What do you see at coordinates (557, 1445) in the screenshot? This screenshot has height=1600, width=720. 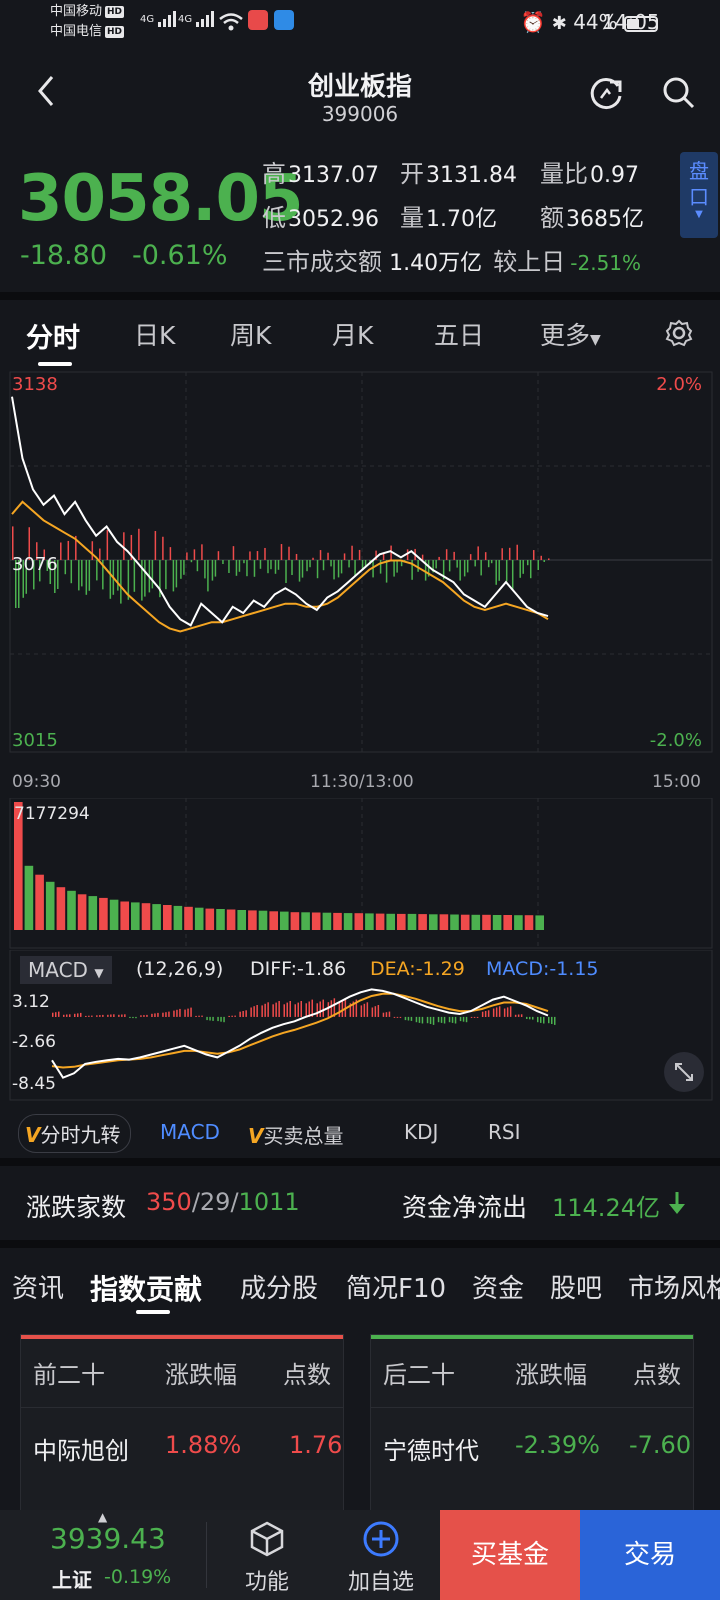 I see `stock-pct: -2.39%` at bounding box center [557, 1445].